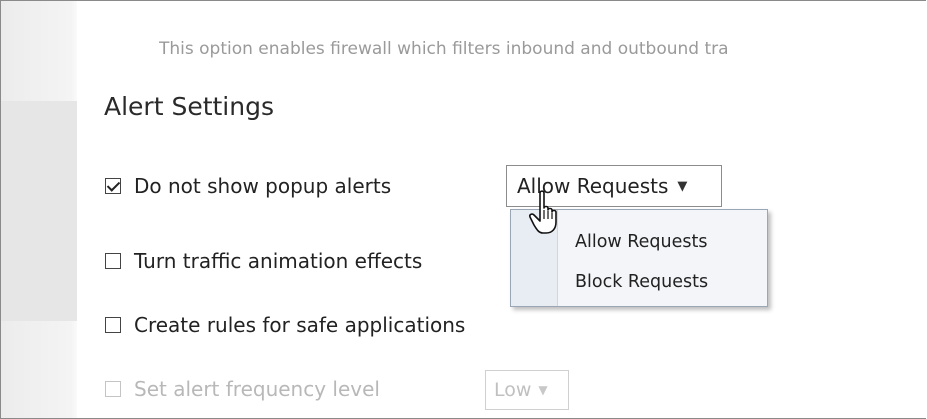 This screenshot has height=419, width=927. What do you see at coordinates (263, 186) in the screenshot?
I see `option-label: Do not show popup alerts` at bounding box center [263, 186].